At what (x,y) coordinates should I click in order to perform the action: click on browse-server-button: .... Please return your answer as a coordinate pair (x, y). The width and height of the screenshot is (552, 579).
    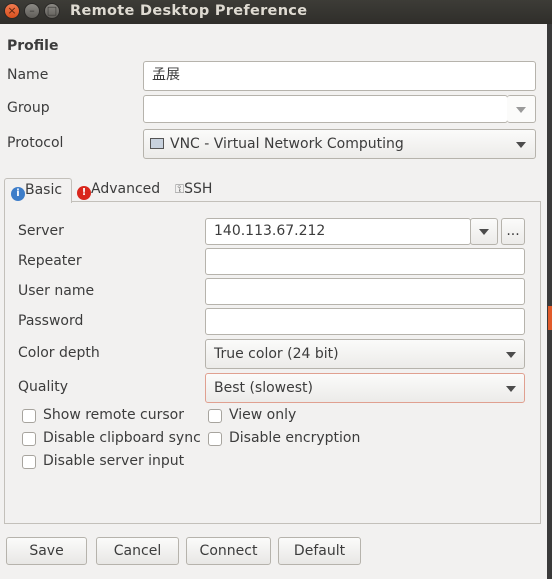
    Looking at the image, I should click on (513, 231).